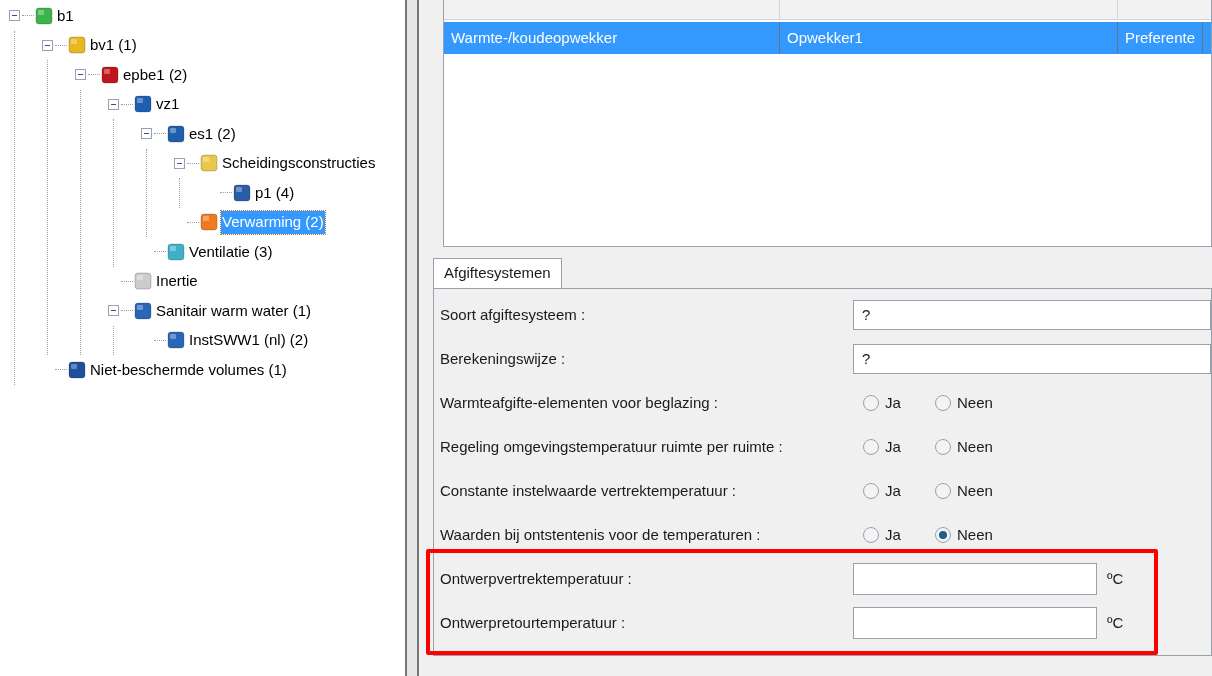 The image size is (1212, 676). Describe the element at coordinates (65, 15) in the screenshot. I see `tree-node-label: b1` at that location.